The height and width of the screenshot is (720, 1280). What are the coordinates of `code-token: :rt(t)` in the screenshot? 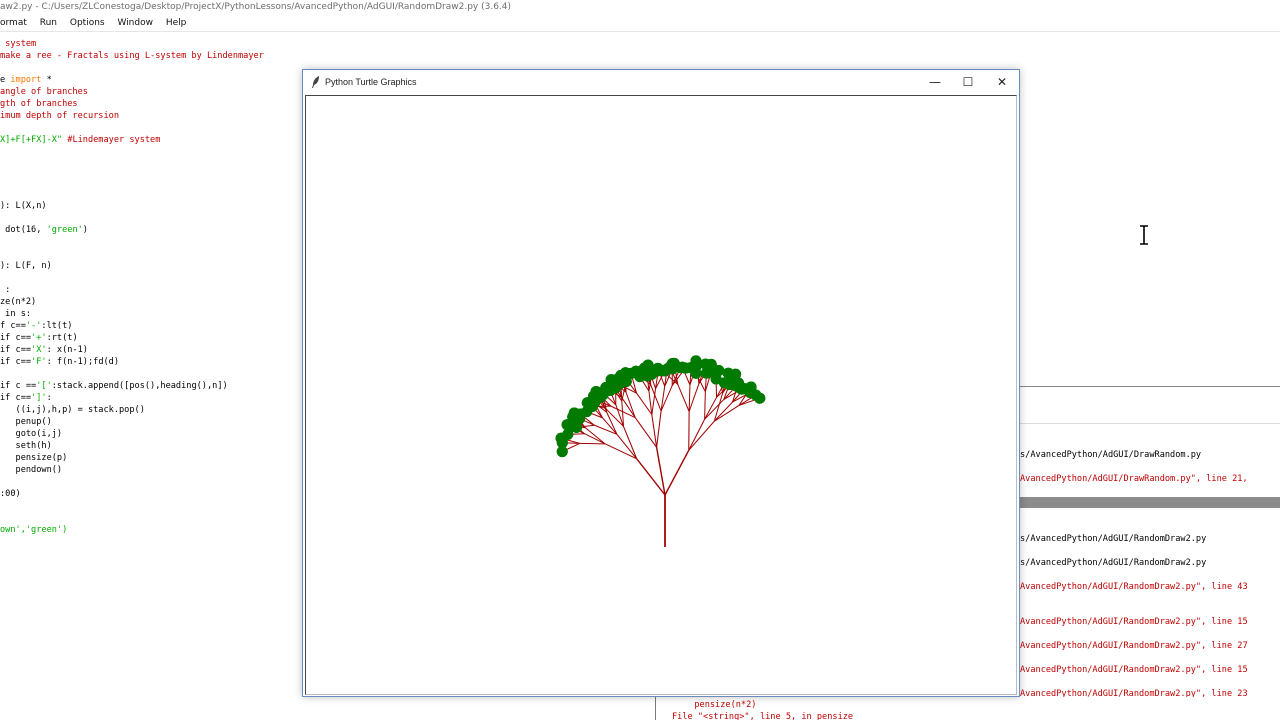 It's located at (62, 338).